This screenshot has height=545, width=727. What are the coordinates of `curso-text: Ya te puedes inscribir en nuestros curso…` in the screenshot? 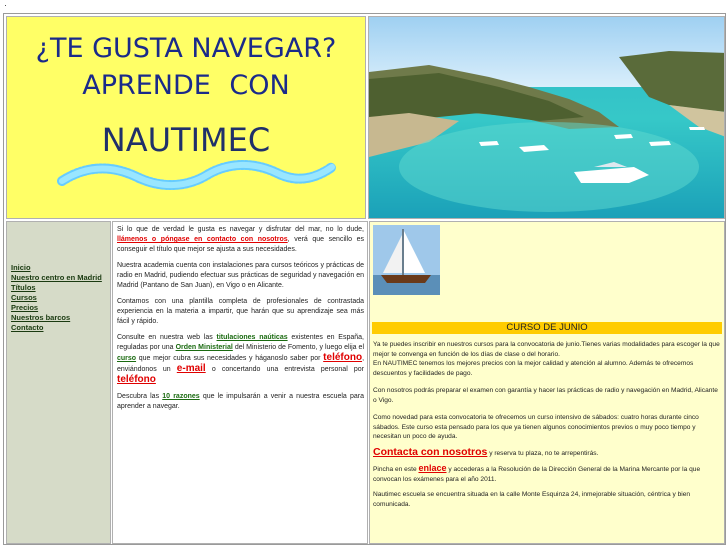 It's located at (548, 424).